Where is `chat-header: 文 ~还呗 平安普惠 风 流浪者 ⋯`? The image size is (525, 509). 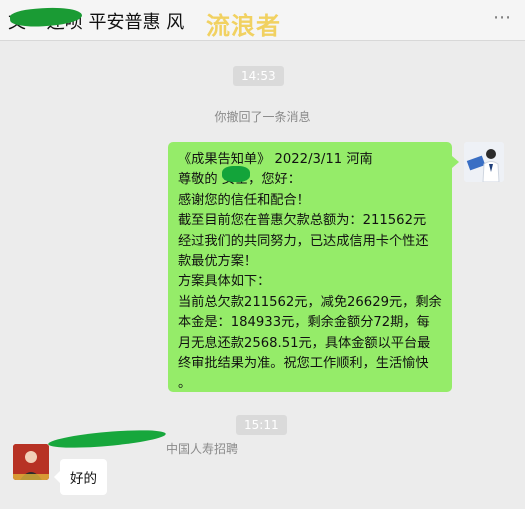
chat-header: 文 ~还呗 平安普惠 风 流浪者 ⋯ is located at coordinates (262, 20).